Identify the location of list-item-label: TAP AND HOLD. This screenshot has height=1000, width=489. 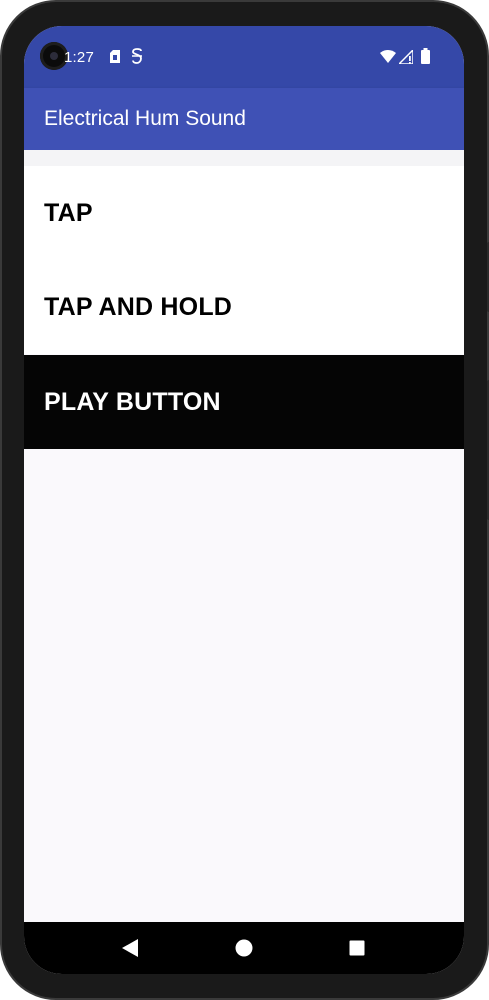
(138, 307).